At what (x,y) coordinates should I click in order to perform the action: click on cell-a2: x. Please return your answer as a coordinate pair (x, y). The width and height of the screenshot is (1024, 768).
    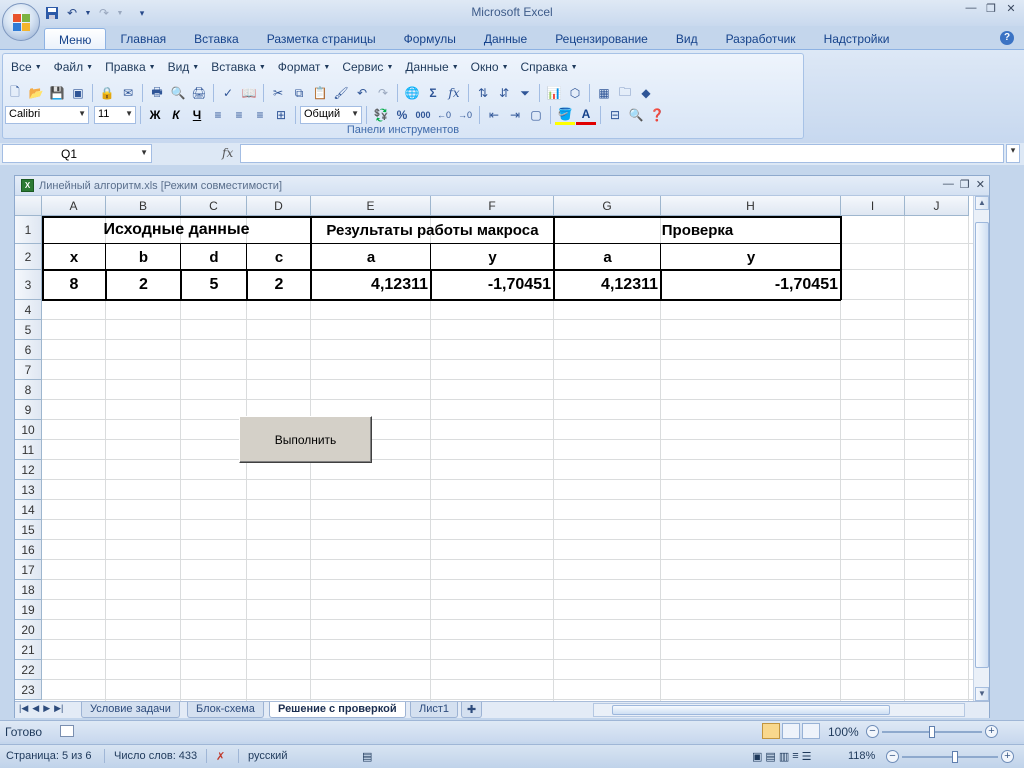
    Looking at the image, I should click on (74, 257).